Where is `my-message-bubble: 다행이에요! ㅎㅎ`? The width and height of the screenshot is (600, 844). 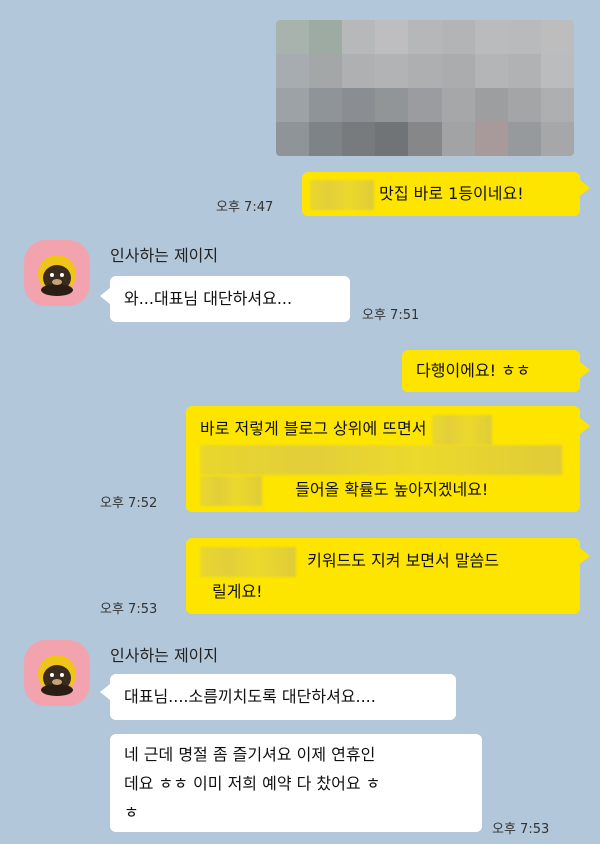
my-message-bubble: 다행이에요! ㅎㅎ is located at coordinates (491, 371).